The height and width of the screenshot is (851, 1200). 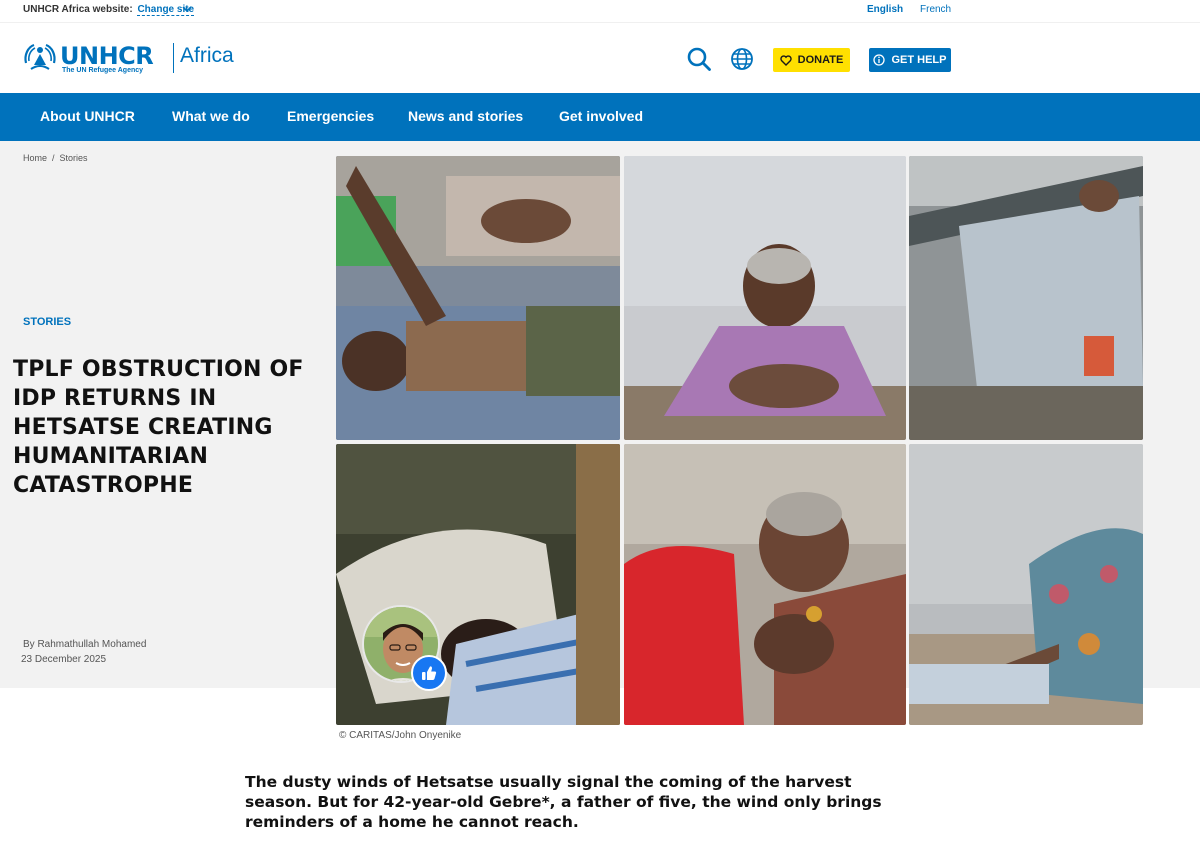 I want to click on nav-item-get-involved: Get involved, so click(x=601, y=116).